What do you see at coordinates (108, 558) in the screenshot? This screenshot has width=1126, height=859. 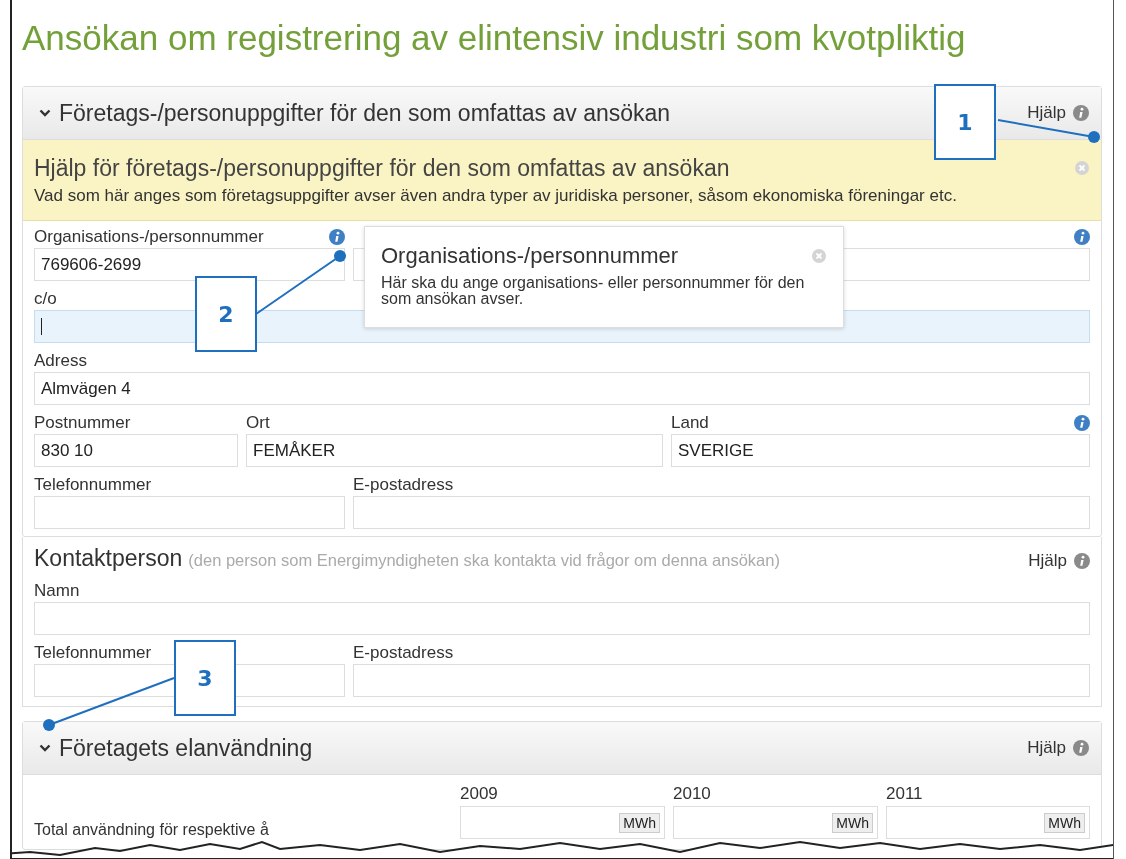 I see `section-title: Kontaktperson` at bounding box center [108, 558].